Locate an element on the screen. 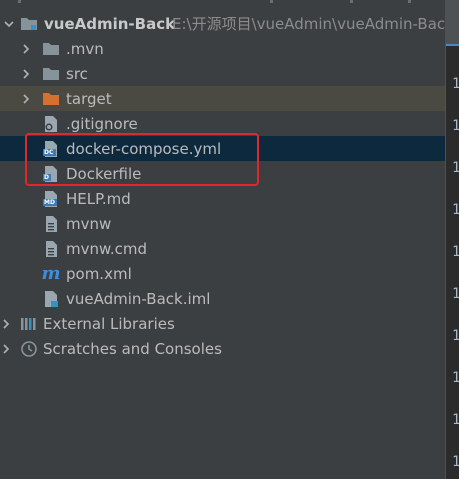 Image resolution: width=459 pixels, height=479 pixels. file-label: HELP.md is located at coordinates (98, 198).